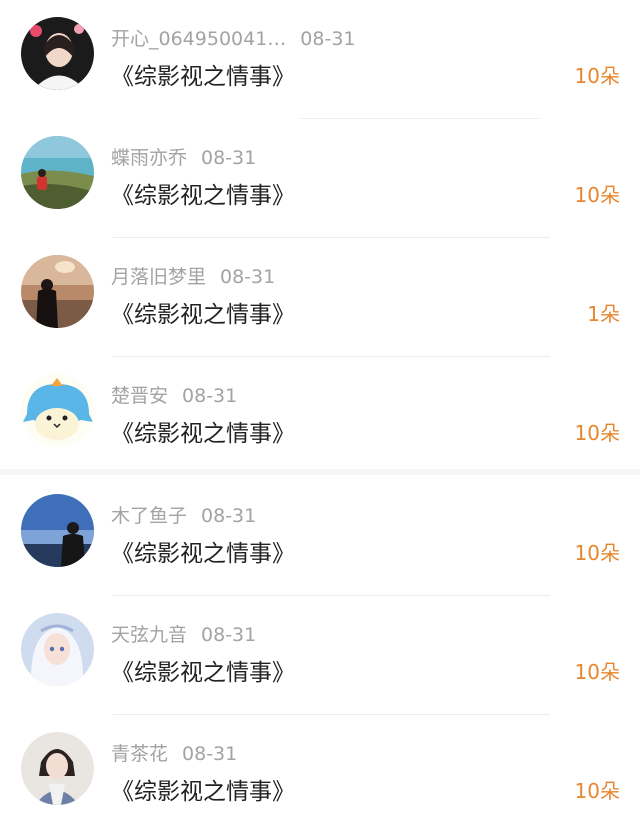  I want to click on avatar-sunset-silhouette-icon, so click(57, 291).